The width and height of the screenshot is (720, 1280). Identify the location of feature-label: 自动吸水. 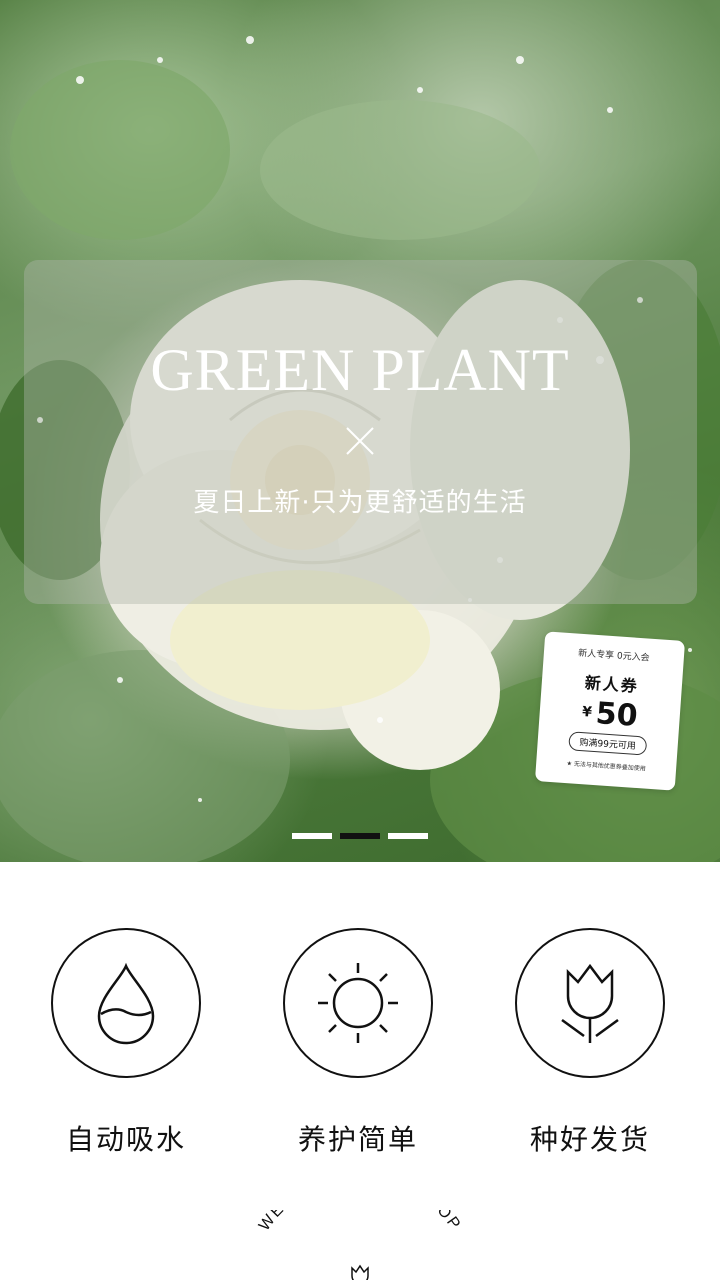
(125, 1139).